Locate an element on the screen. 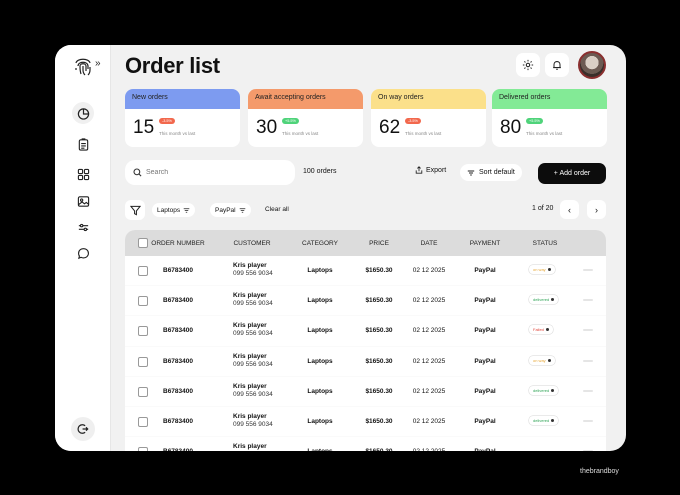 The image size is (680, 495). settings-sliders-icon is located at coordinates (83, 227).